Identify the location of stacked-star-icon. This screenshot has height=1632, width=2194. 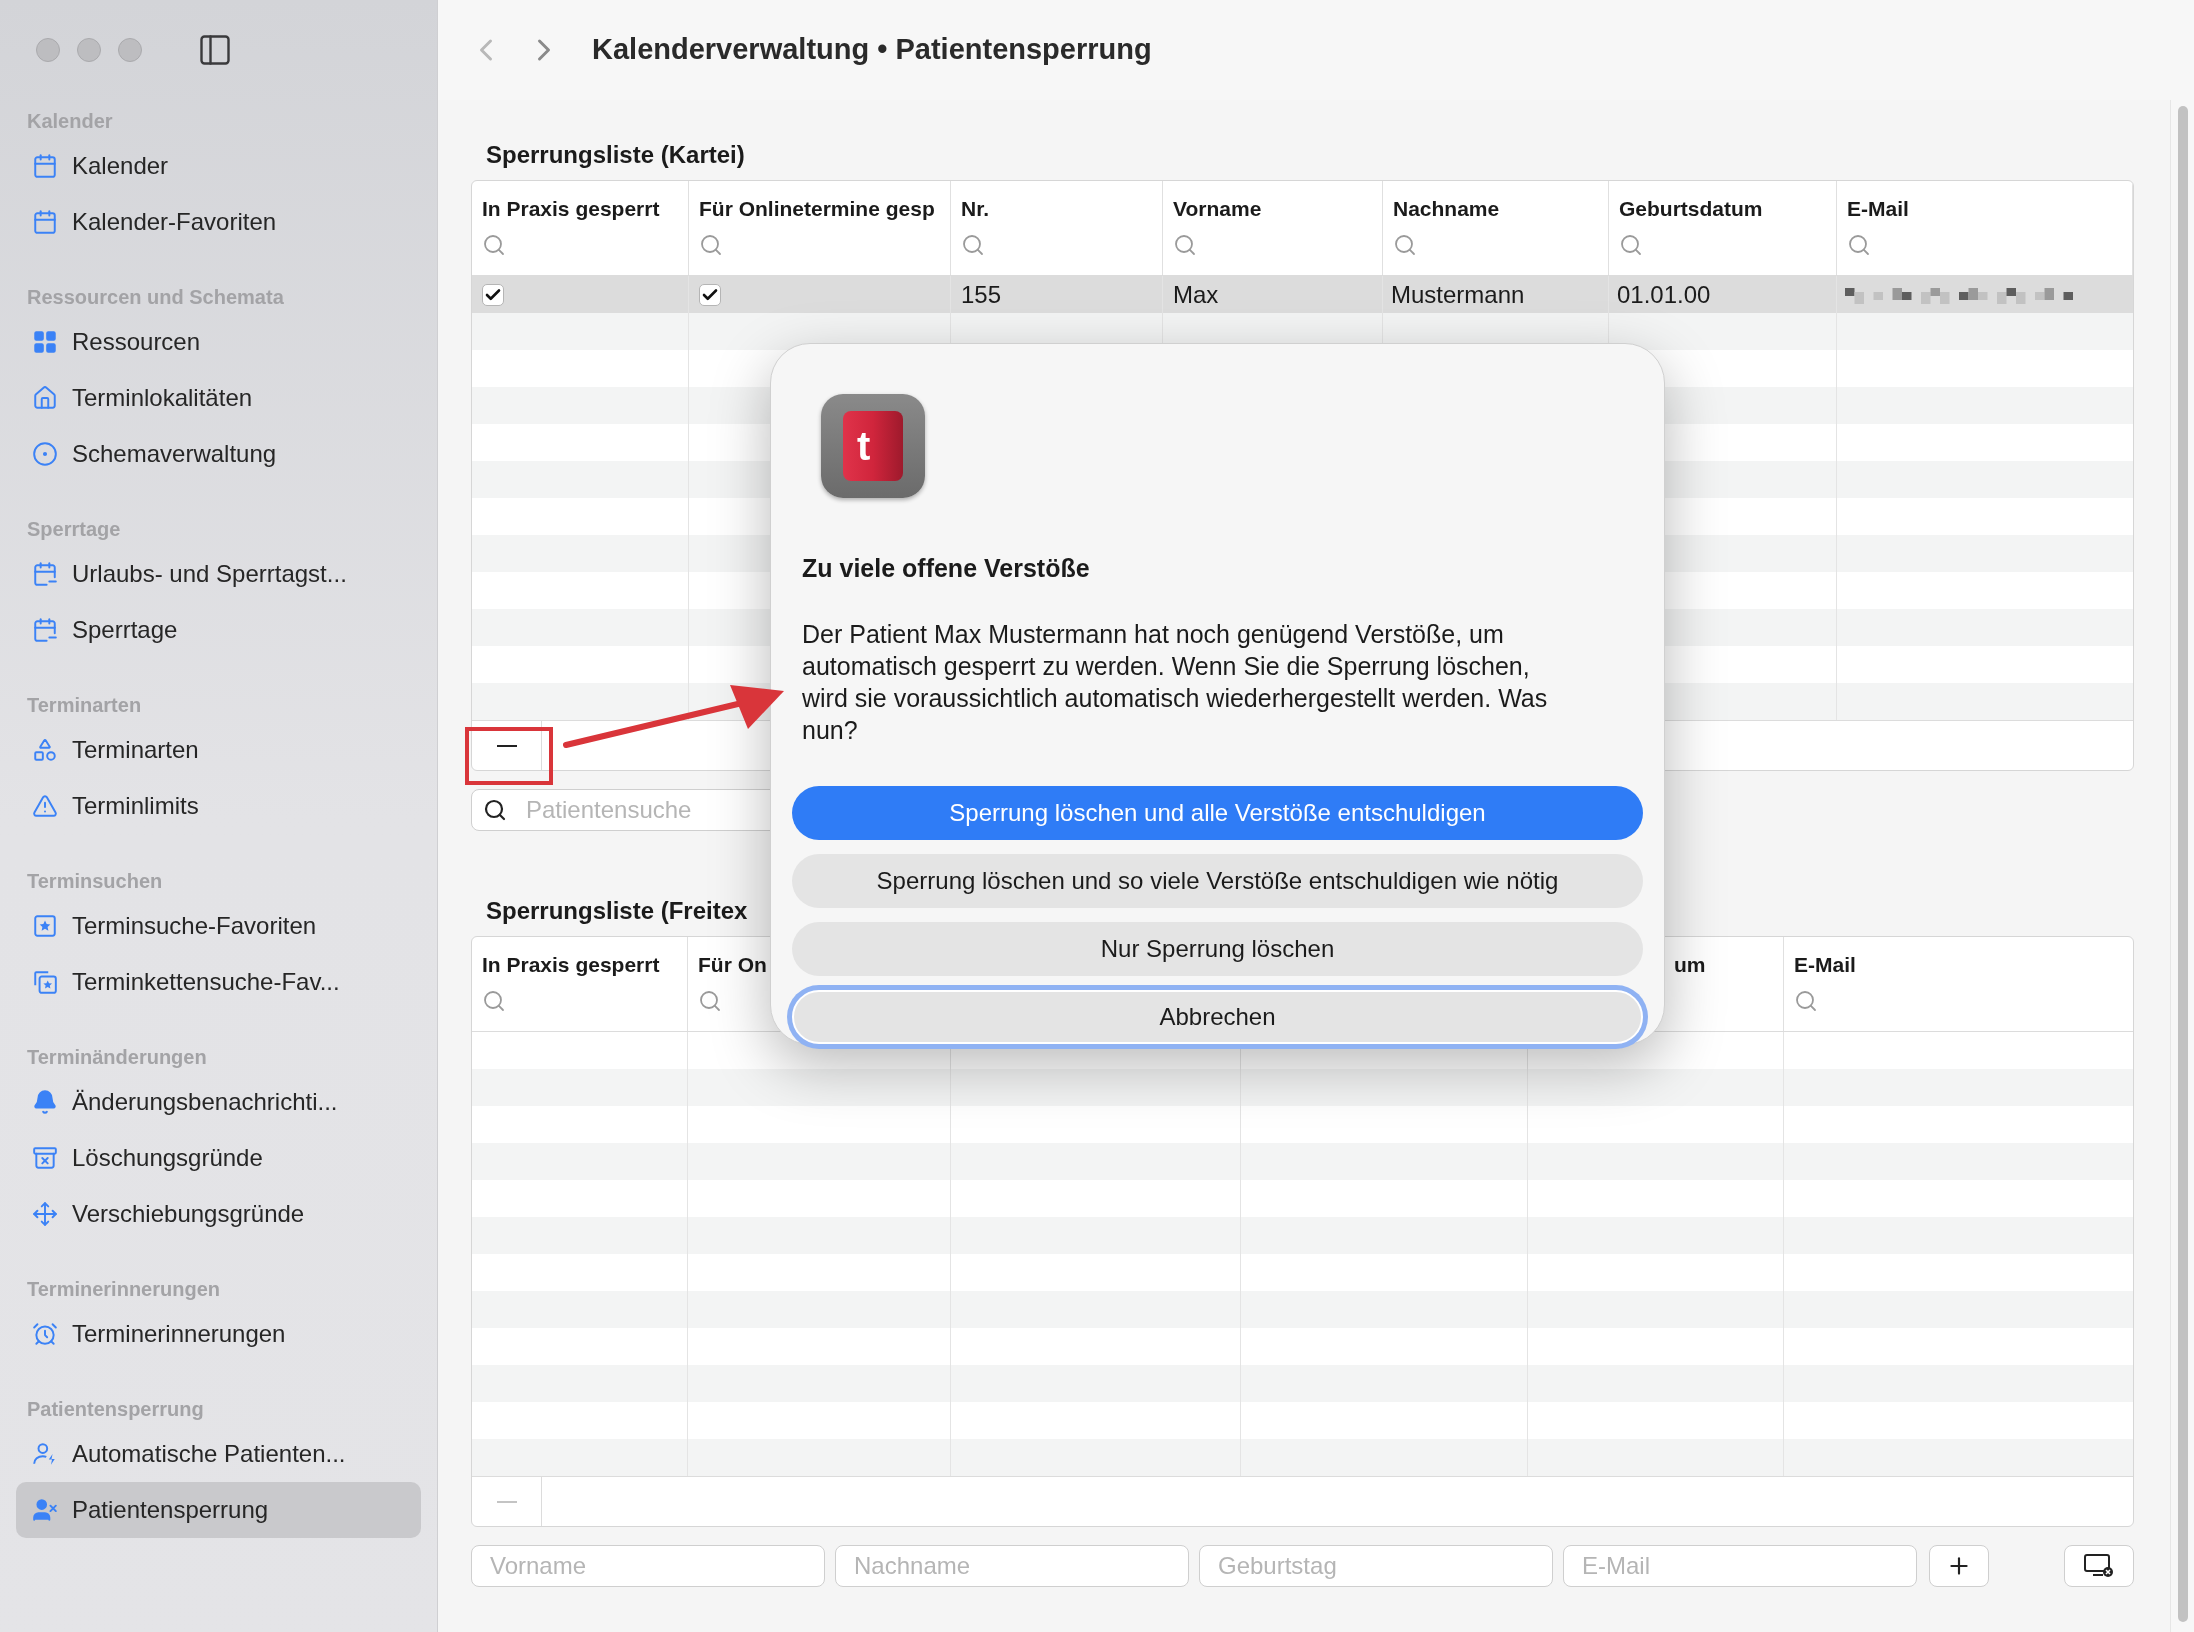
(45, 982).